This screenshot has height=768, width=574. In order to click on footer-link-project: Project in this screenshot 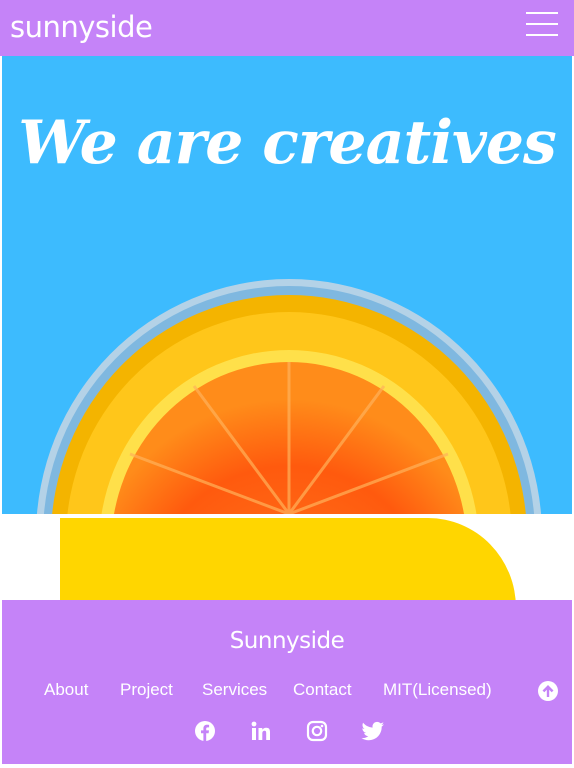, I will do `click(146, 690)`.